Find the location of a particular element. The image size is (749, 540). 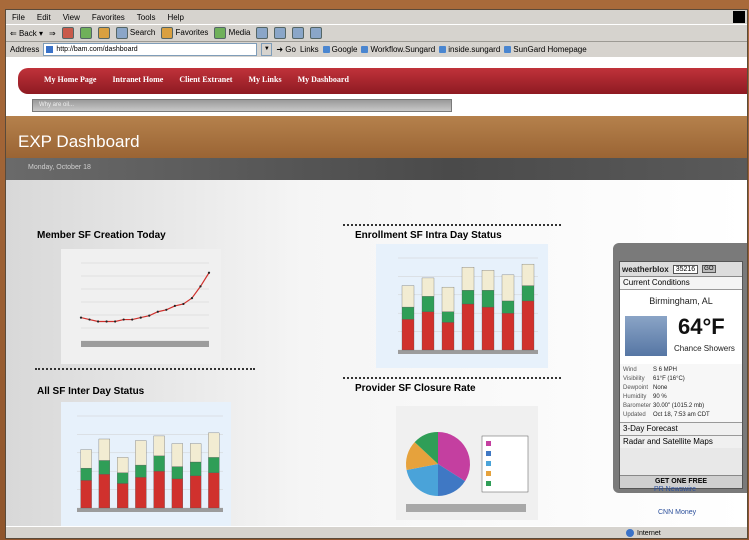

media-icon is located at coordinates (220, 33).